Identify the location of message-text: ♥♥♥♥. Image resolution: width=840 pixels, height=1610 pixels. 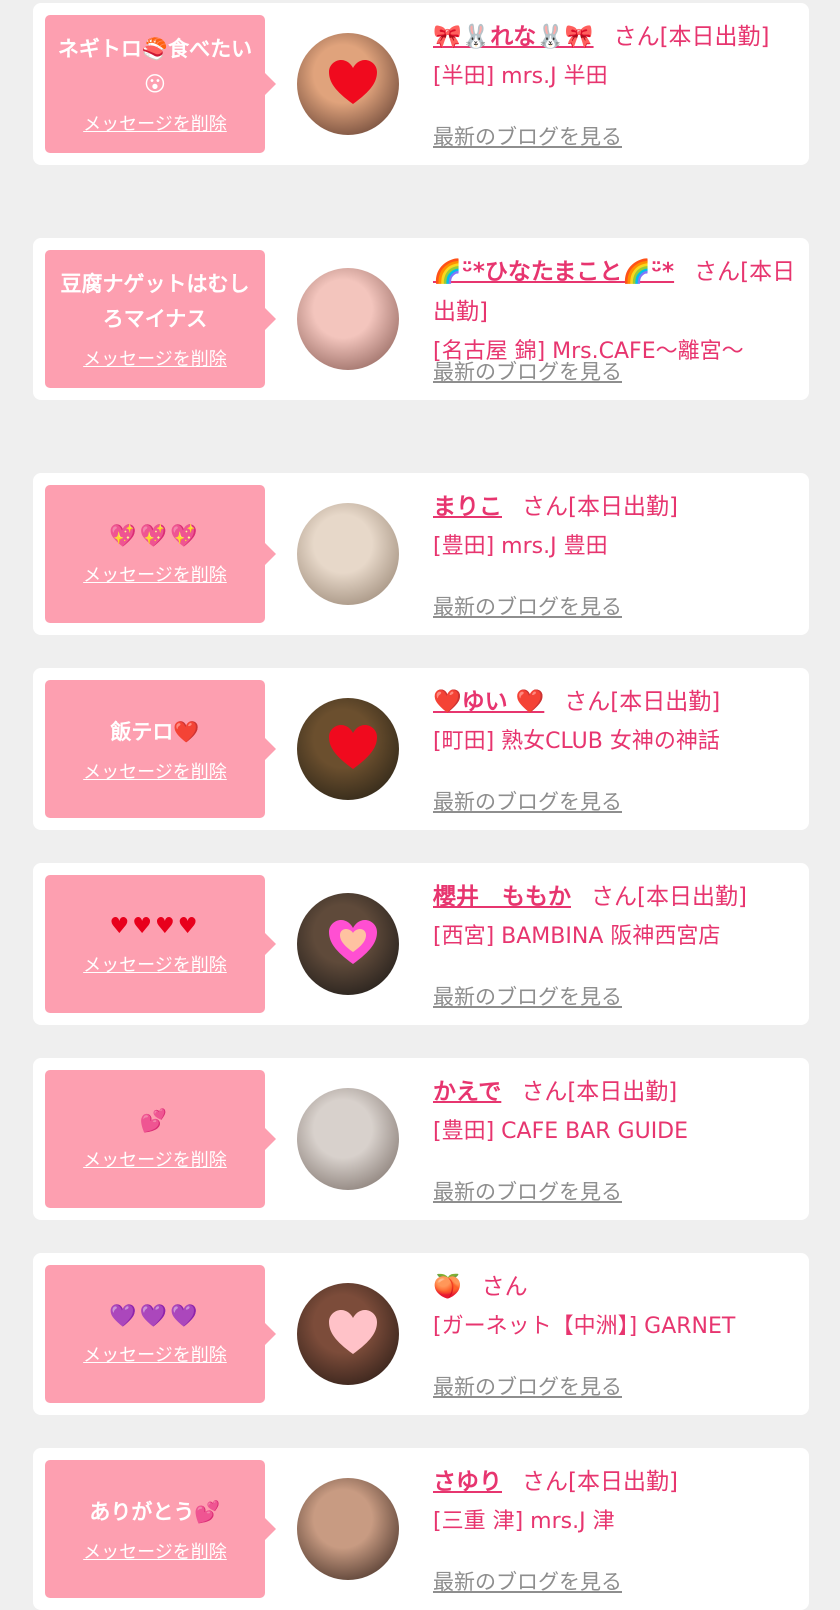
(155, 926).